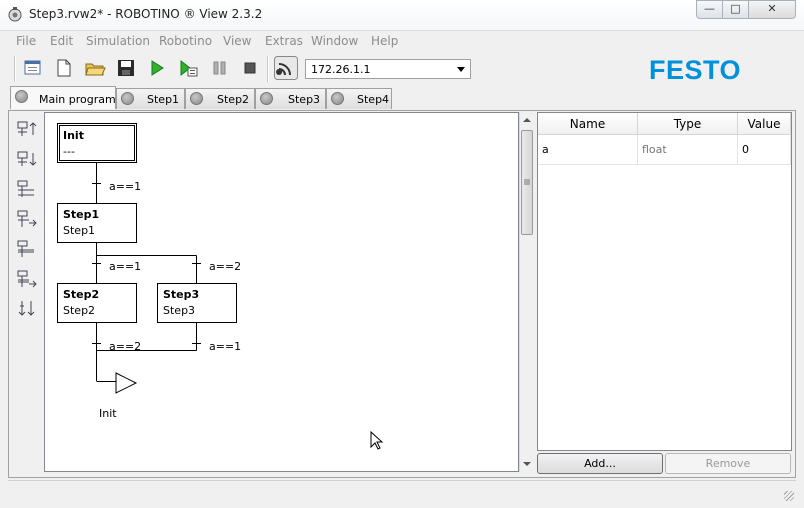  What do you see at coordinates (735, 9) in the screenshot?
I see `maximize-button: □` at bounding box center [735, 9].